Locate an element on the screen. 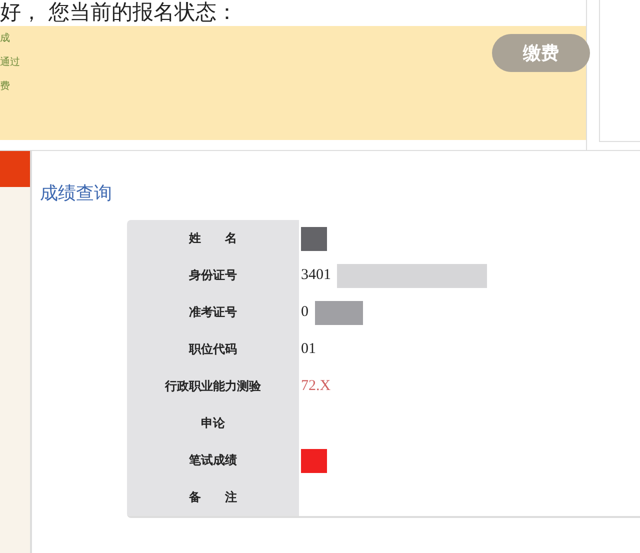 The height and width of the screenshot is (553, 640). step-label: 费 is located at coordinates (5, 87).